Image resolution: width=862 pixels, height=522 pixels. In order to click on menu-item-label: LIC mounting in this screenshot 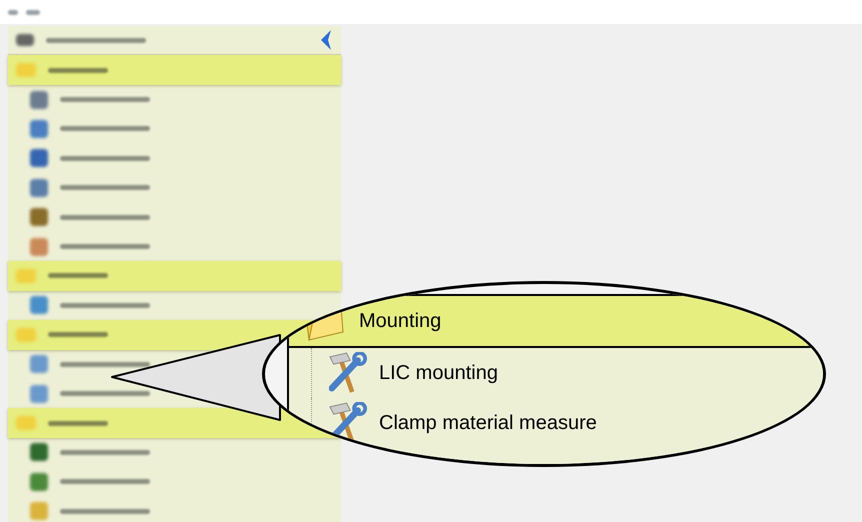, I will do `click(438, 373)`.